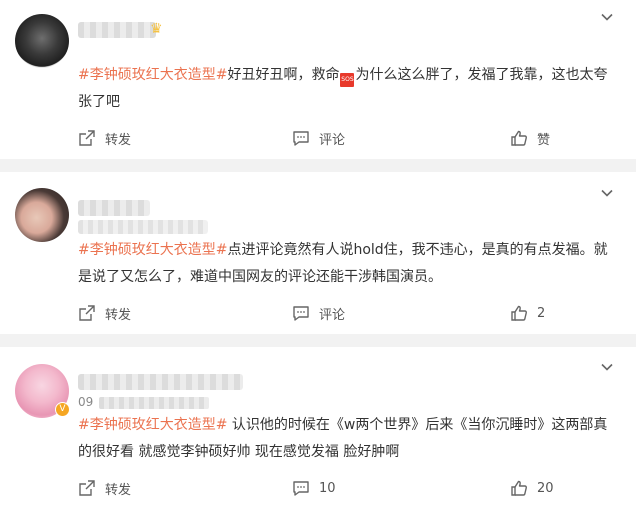 The width and height of the screenshot is (636, 509). I want to click on thumbs-up-icon, so click(519, 488).